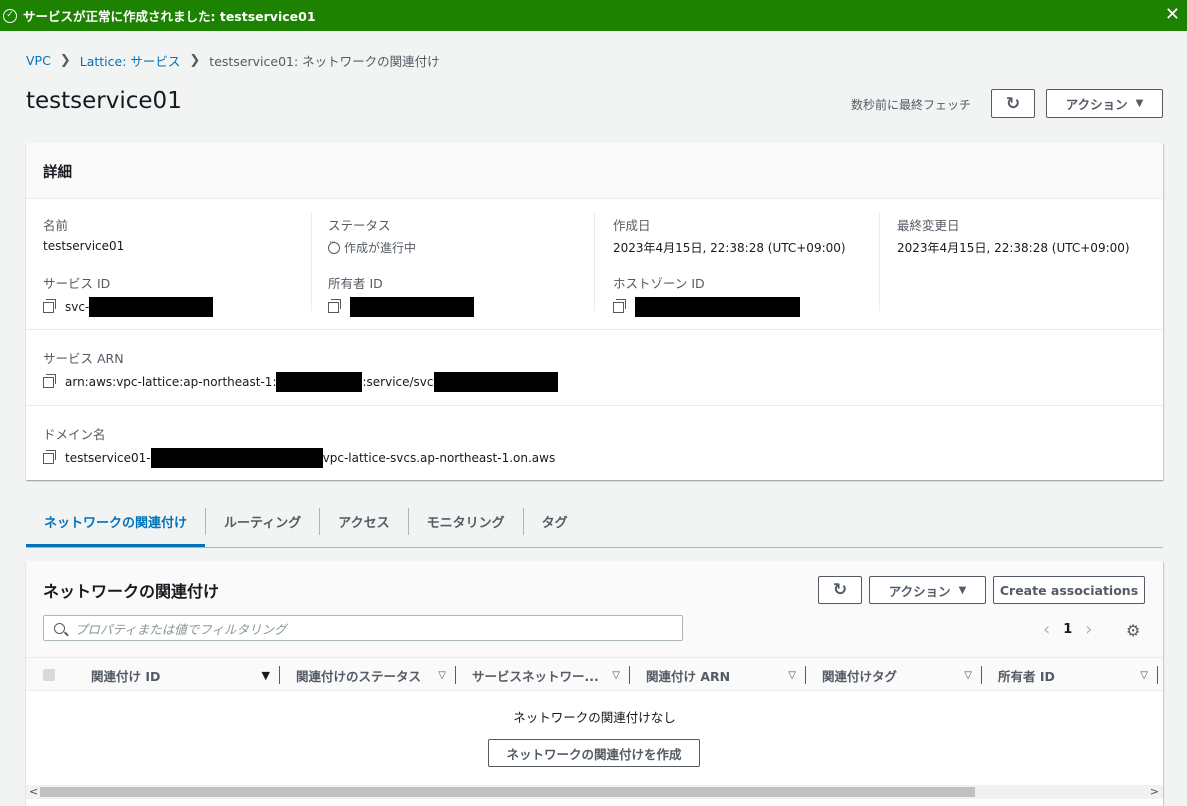 Image resolution: width=1187 pixels, height=806 pixels. I want to click on actions-label: アクション, so click(1096, 104).